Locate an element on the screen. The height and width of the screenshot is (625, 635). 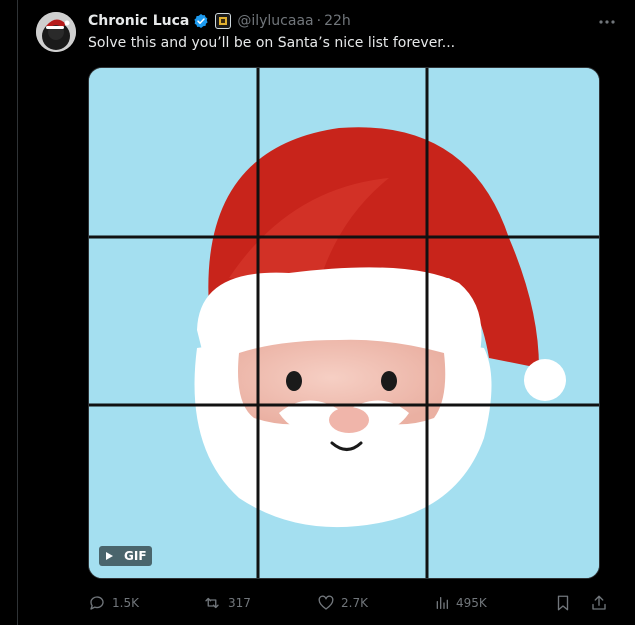
like-count: 2.7K is located at coordinates (354, 603).